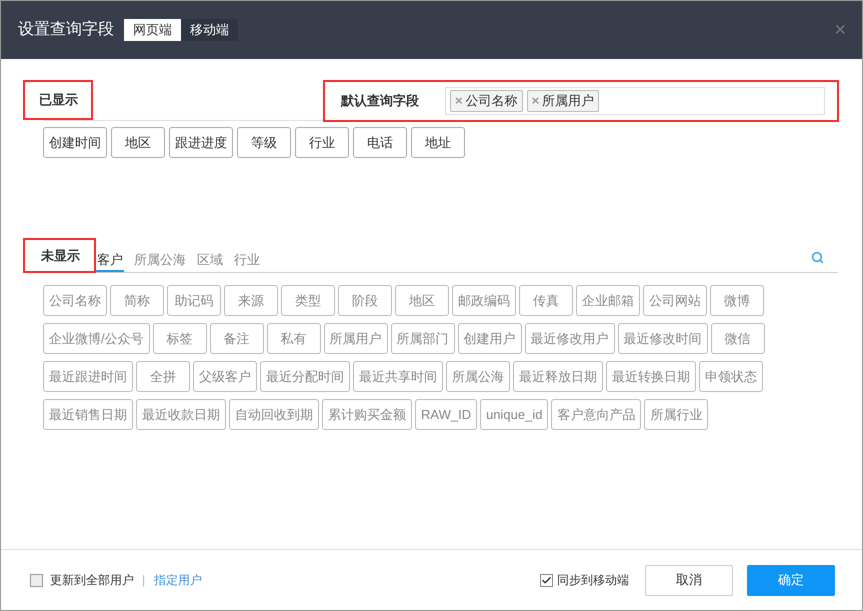 The image size is (863, 611). Describe the element at coordinates (651, 376) in the screenshot. I see `field-chip: 最近转换日期` at that location.